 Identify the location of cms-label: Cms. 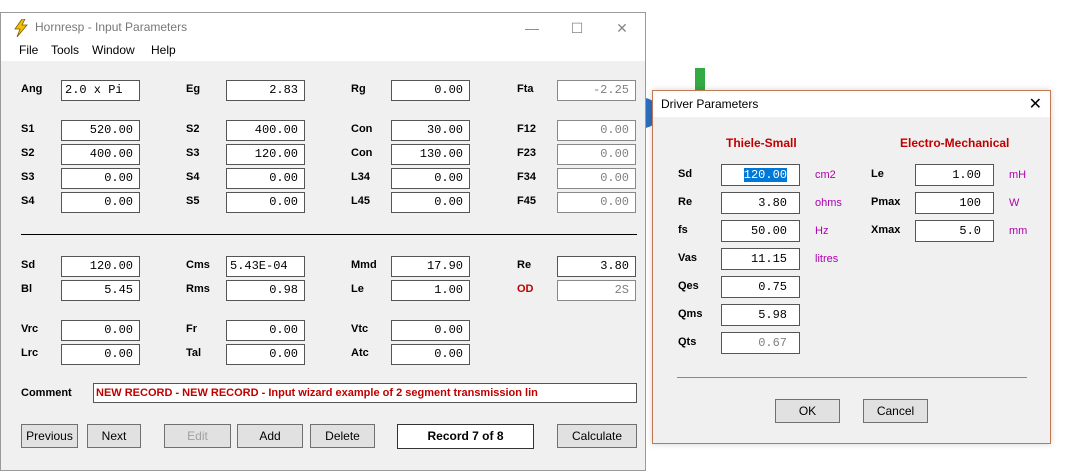
(198, 265).